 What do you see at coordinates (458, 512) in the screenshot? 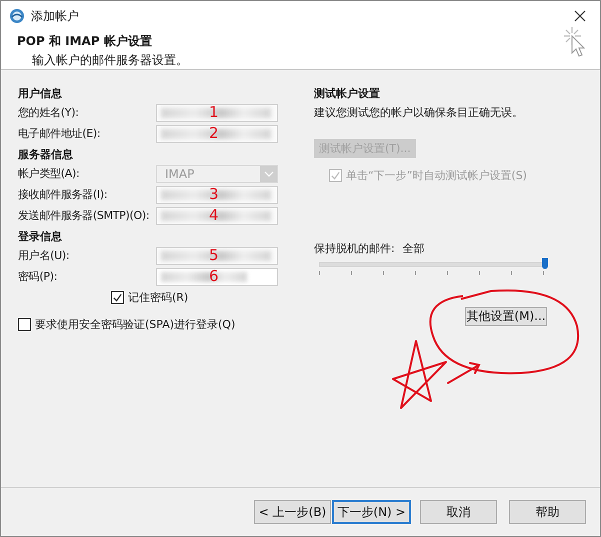
I see `dialog-button: 取消` at bounding box center [458, 512].